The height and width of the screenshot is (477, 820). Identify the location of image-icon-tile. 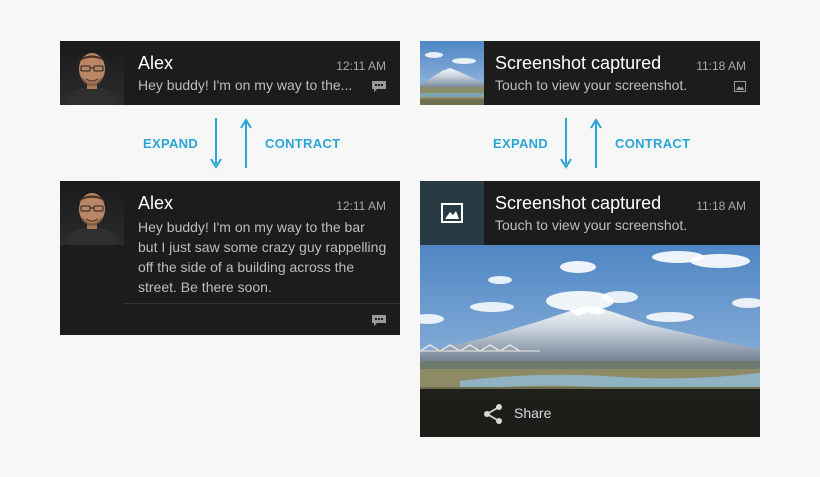
(452, 213).